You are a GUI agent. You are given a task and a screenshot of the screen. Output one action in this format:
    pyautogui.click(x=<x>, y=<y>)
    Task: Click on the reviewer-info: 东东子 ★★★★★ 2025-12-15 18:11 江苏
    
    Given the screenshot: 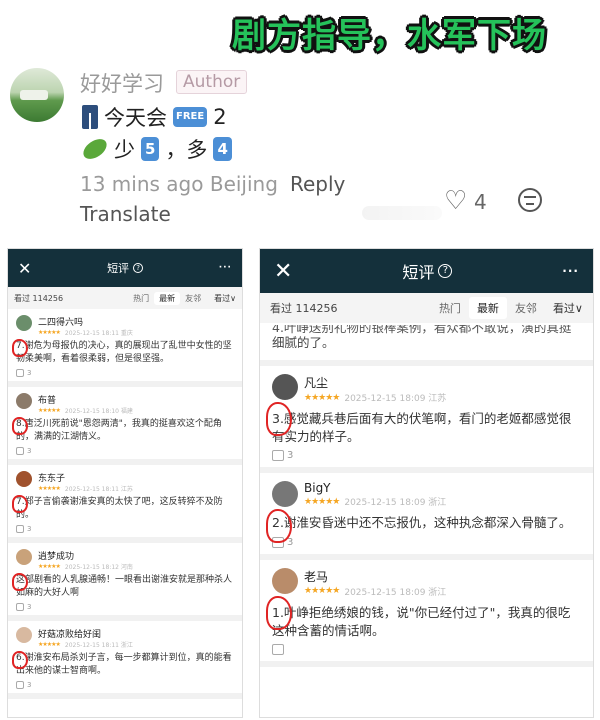 What is the action you would take?
    pyautogui.click(x=85, y=482)
    